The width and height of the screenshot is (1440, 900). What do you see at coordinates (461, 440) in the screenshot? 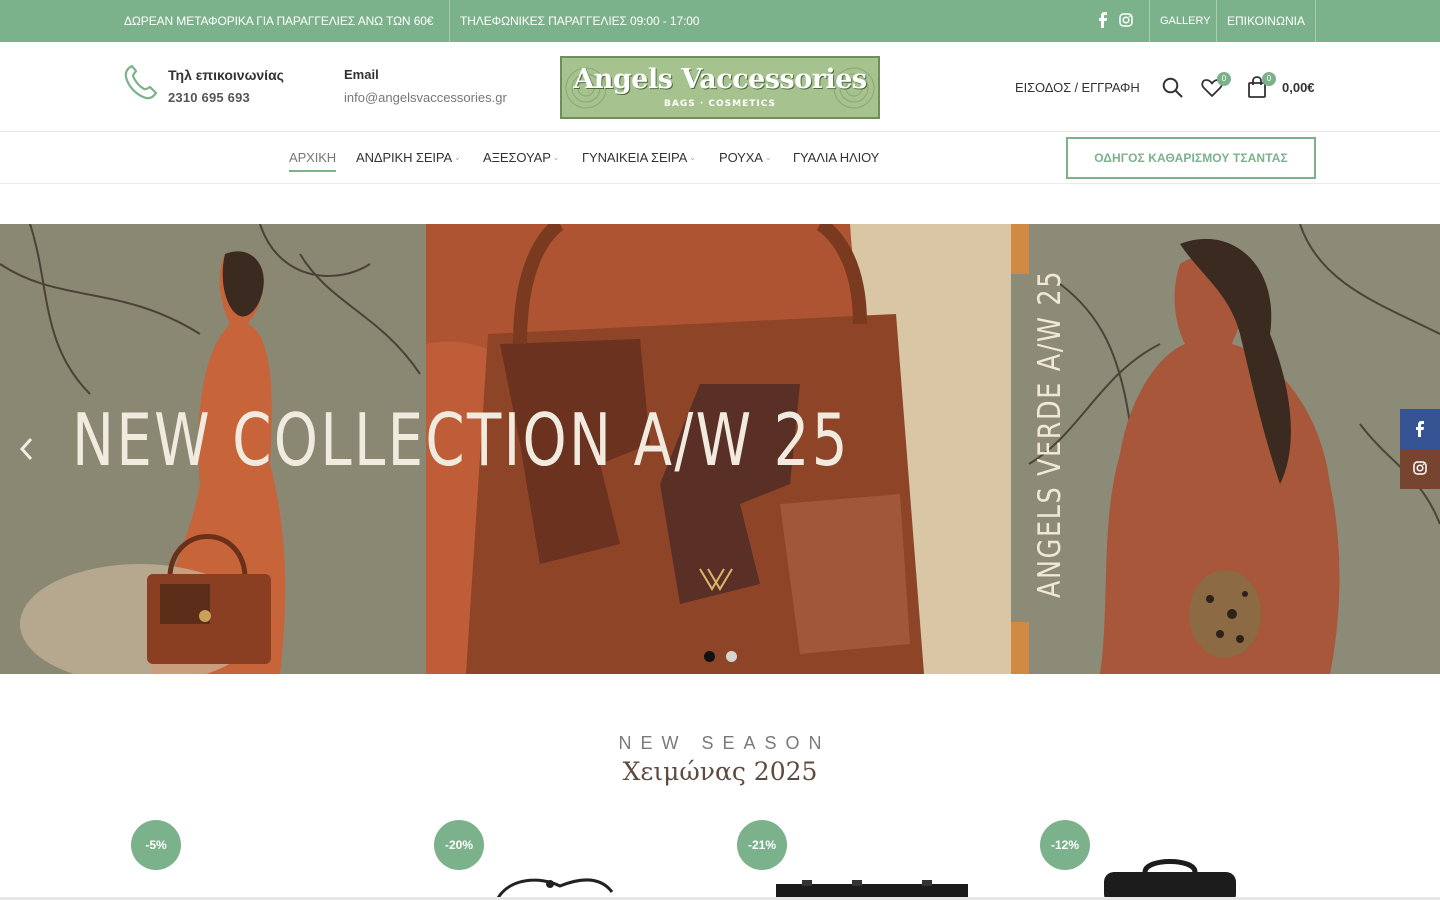
I see `hero-headline: NEW COLLECTION A/W 25` at bounding box center [461, 440].